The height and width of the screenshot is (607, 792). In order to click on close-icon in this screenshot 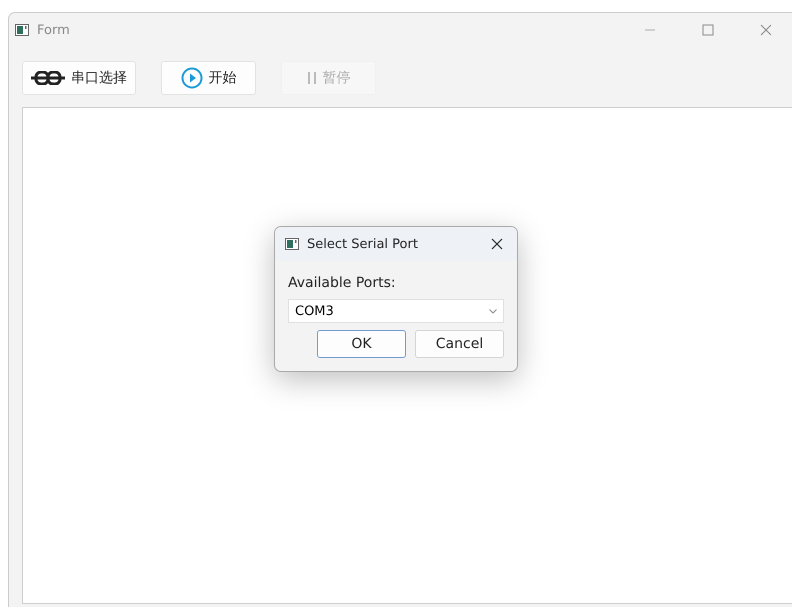, I will do `click(497, 244)`.